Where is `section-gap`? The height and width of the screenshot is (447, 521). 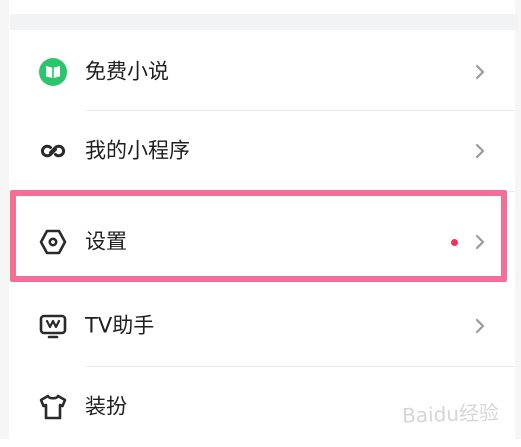 section-gap is located at coordinates (264, 22).